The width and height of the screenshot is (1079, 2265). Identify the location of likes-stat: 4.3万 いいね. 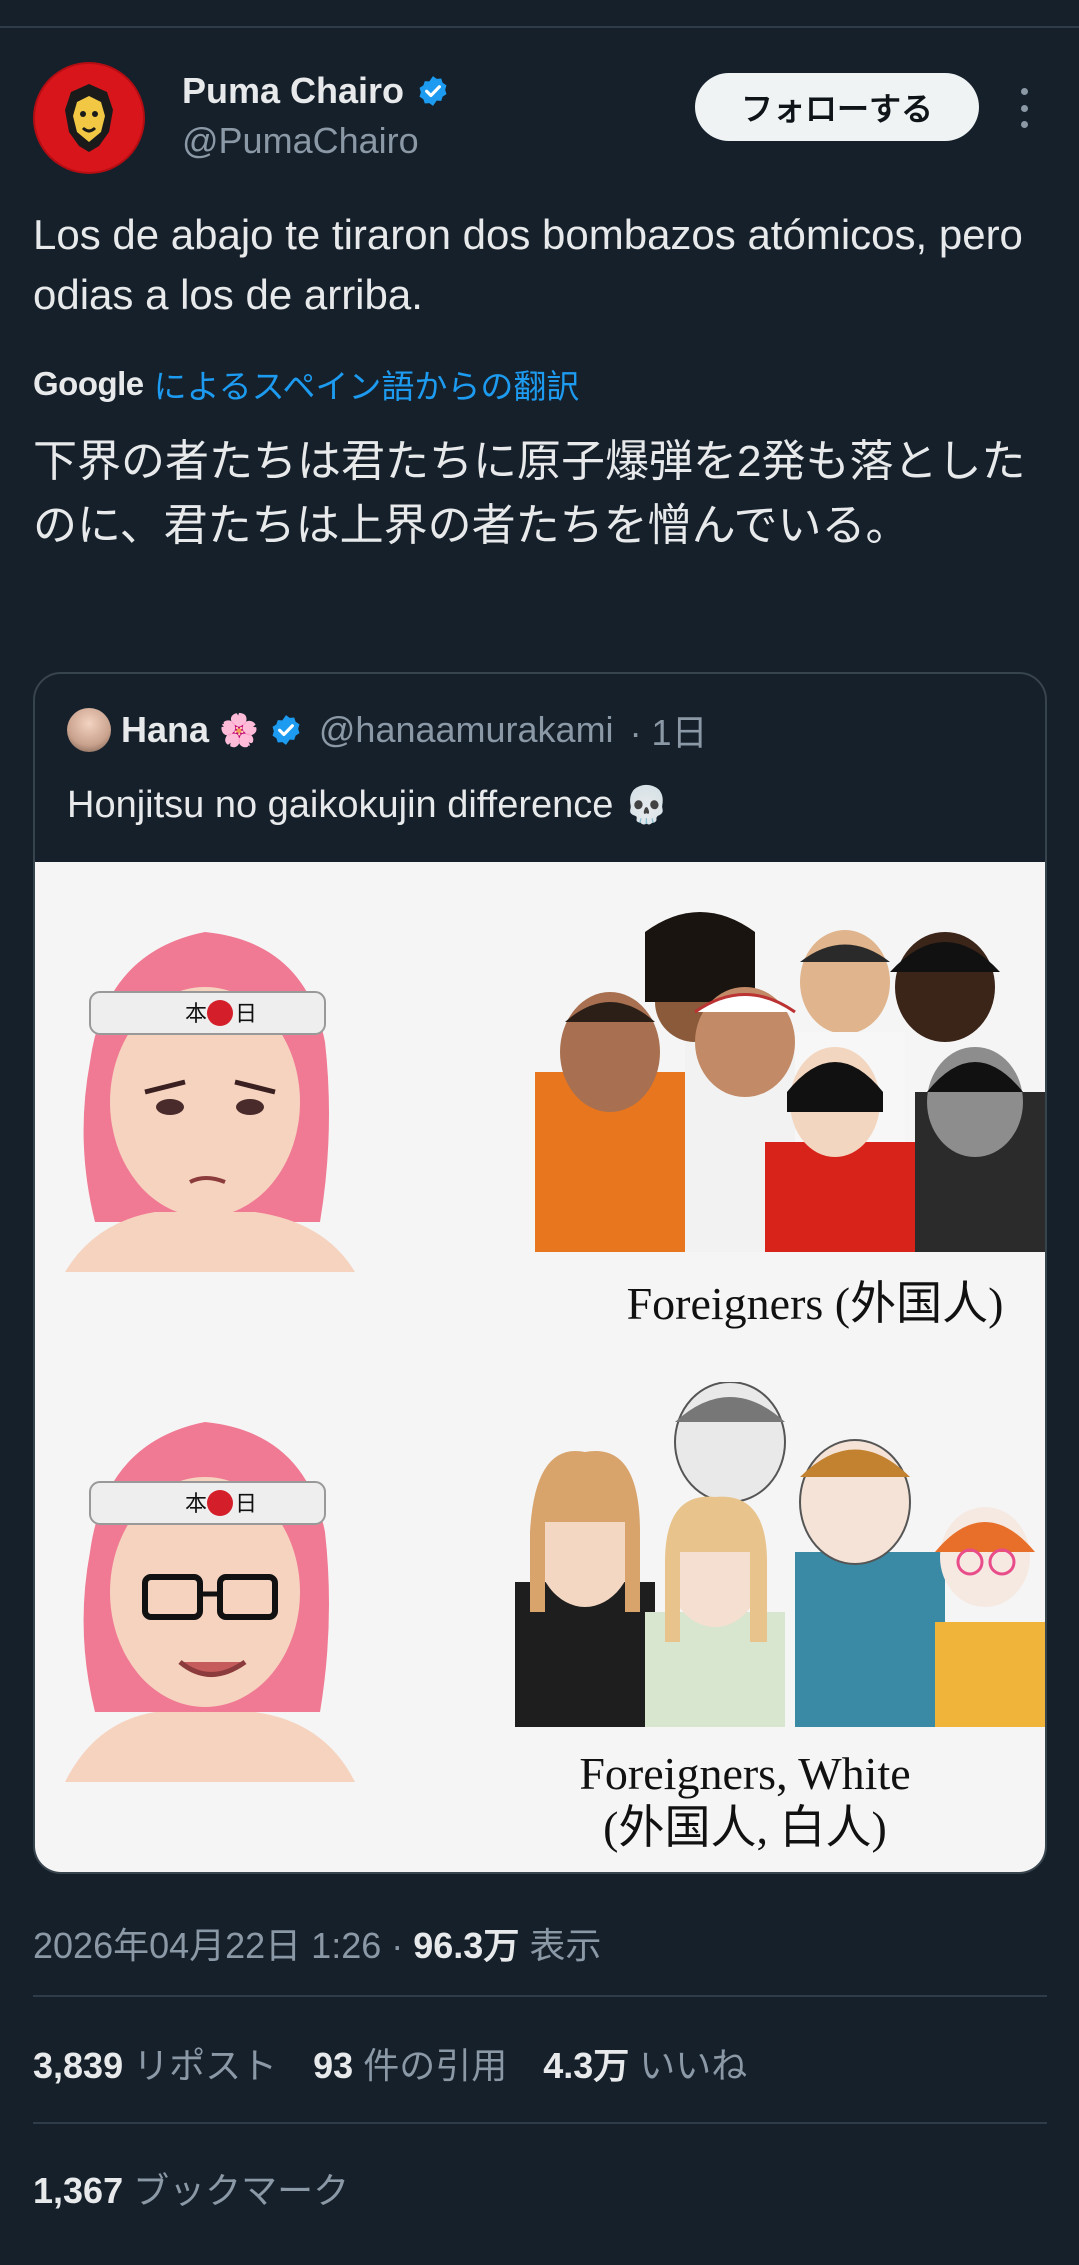
(645, 2063).